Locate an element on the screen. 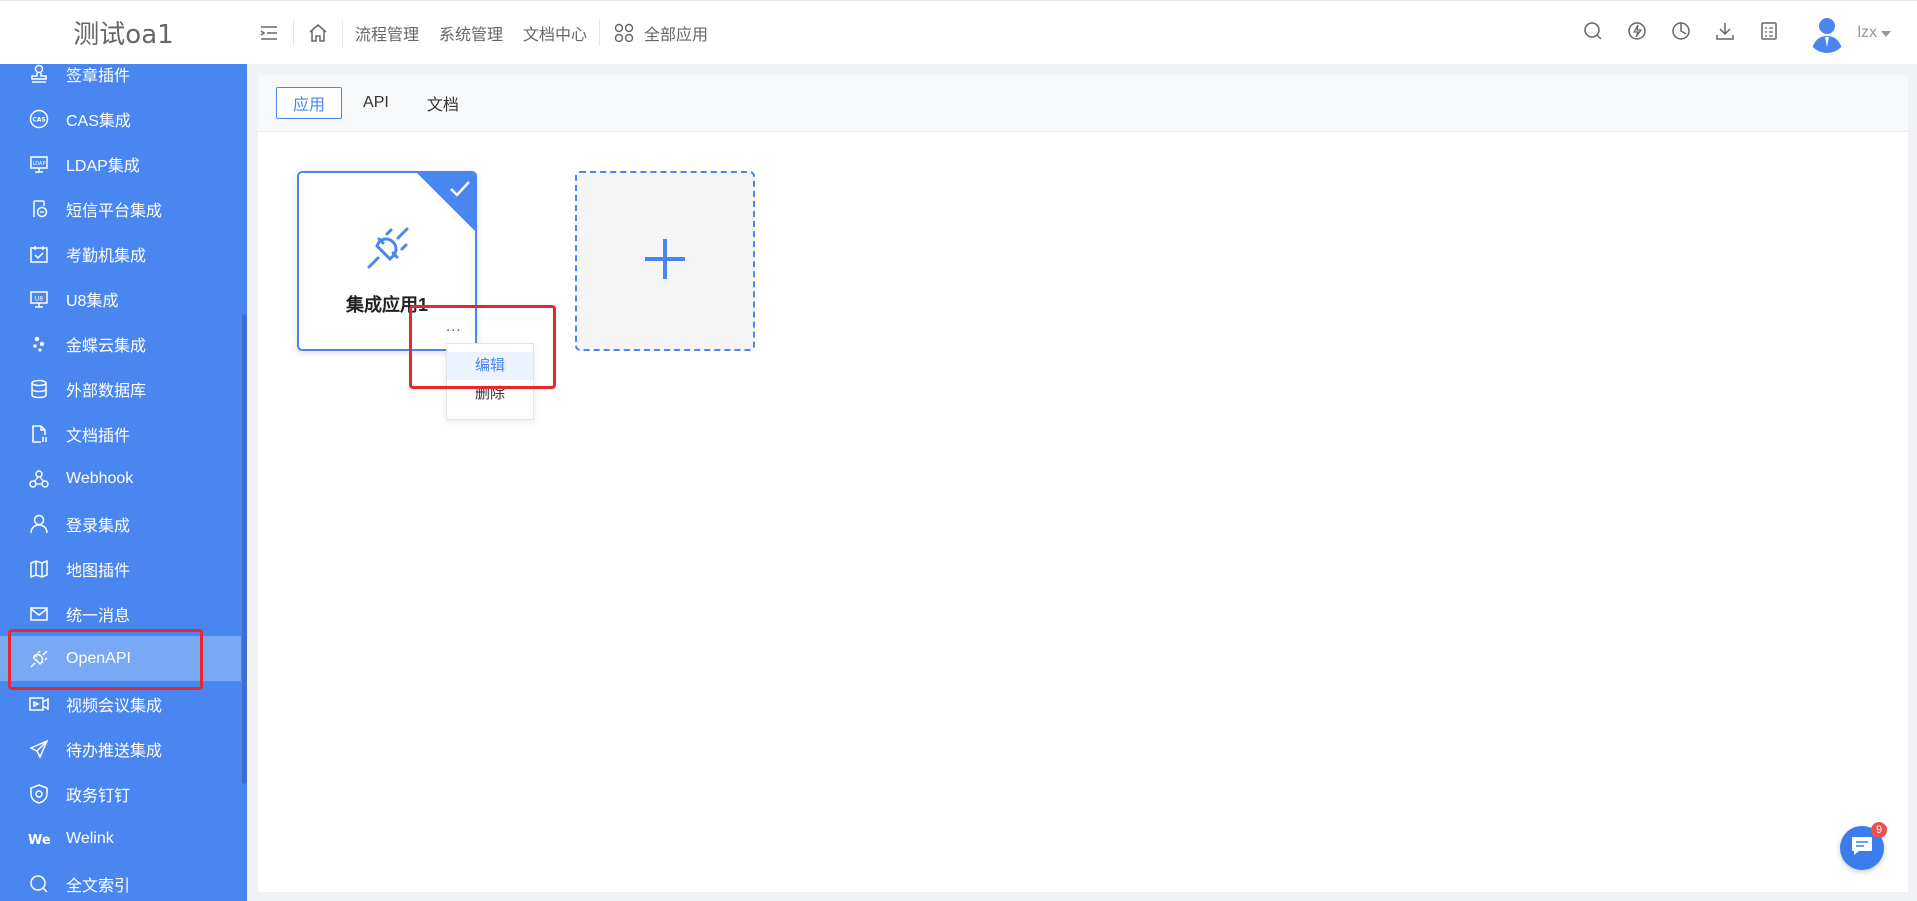 Image resolution: width=1917 pixels, height=901 pixels. u8-icon: U8 is located at coordinates (39, 299).